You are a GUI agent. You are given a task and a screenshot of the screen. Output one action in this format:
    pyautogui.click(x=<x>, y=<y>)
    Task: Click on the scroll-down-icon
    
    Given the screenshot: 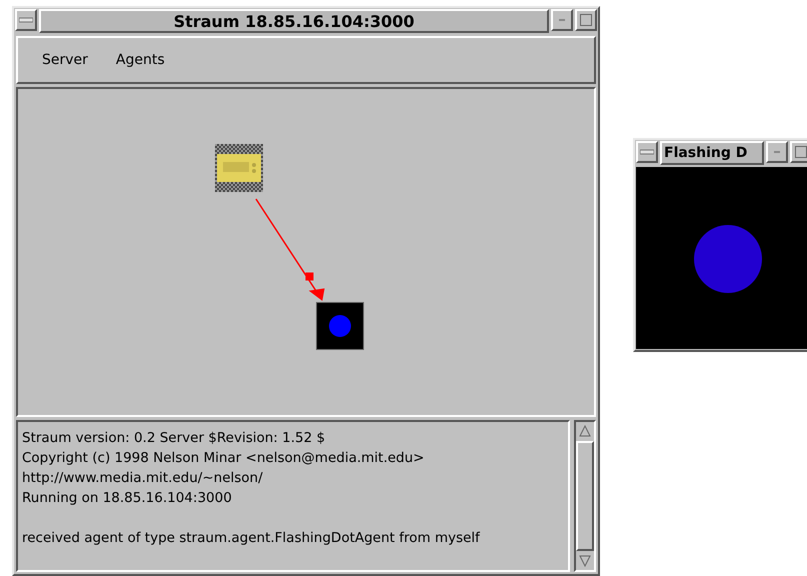 What is the action you would take?
    pyautogui.click(x=585, y=561)
    